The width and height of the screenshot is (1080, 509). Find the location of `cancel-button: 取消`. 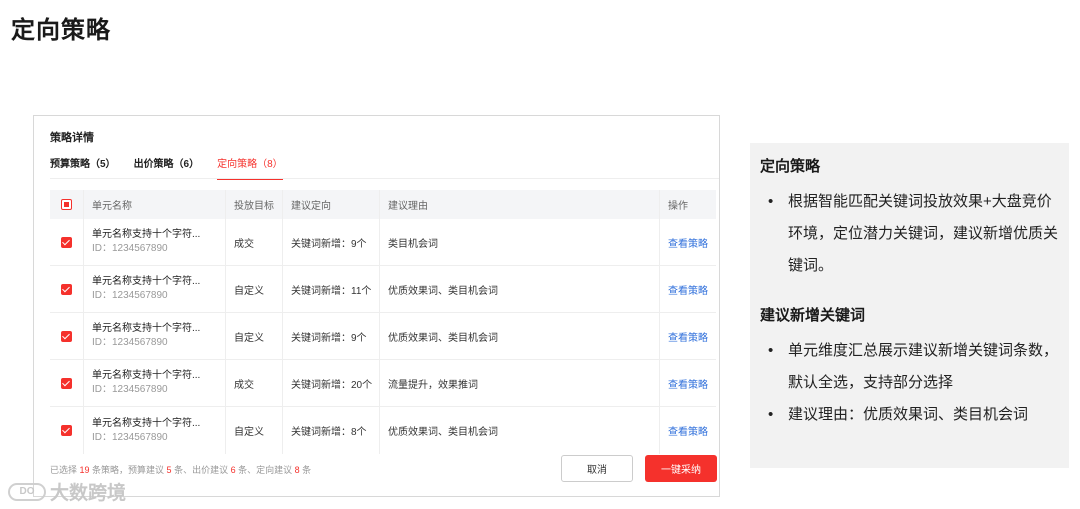

cancel-button: 取消 is located at coordinates (597, 468).